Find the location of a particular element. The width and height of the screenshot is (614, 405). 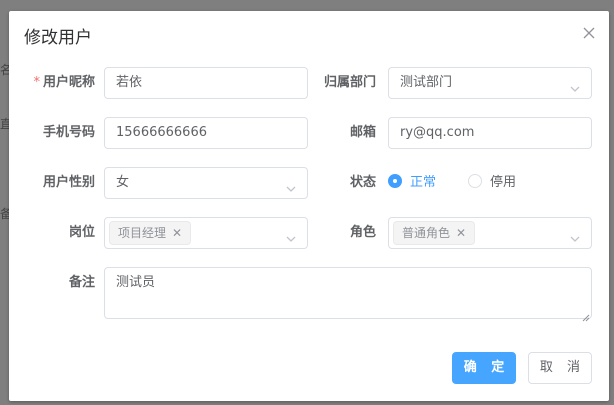

email-label: 邮箱 is located at coordinates (362, 132).